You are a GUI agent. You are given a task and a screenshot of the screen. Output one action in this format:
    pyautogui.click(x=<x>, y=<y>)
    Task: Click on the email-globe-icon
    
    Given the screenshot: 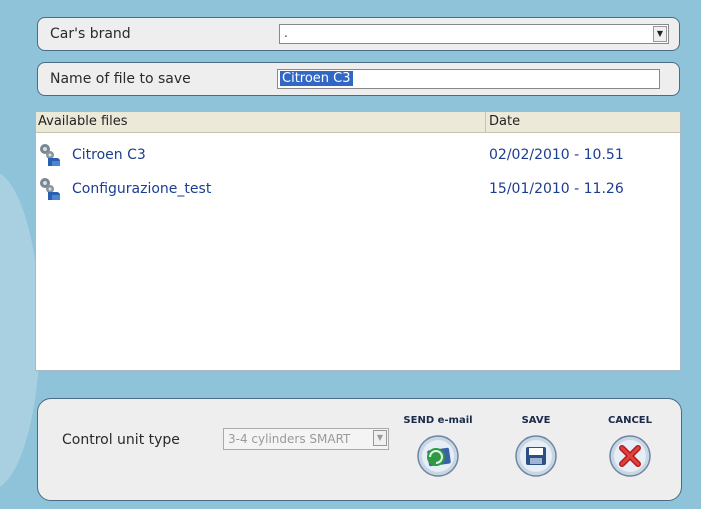 What is the action you would take?
    pyautogui.click(x=439, y=457)
    